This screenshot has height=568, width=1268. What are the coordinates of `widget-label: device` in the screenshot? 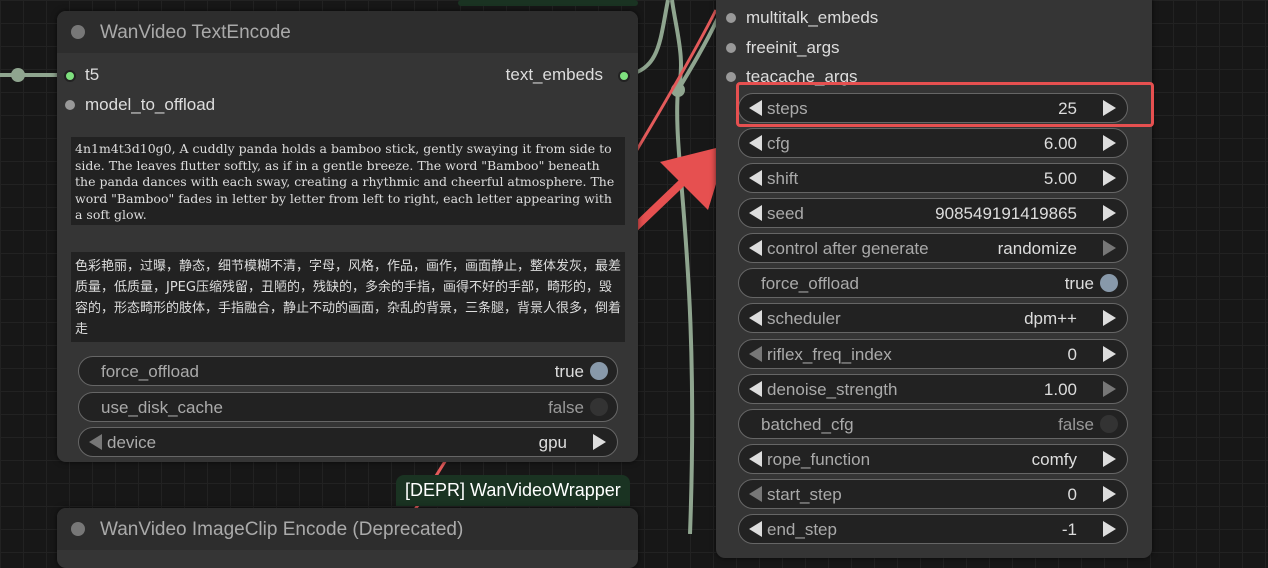 It's located at (132, 442).